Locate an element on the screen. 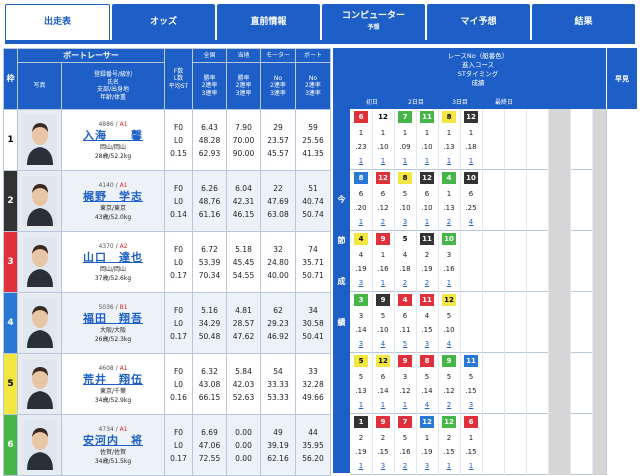  header-touchi: 当地 is located at coordinates (243, 55).